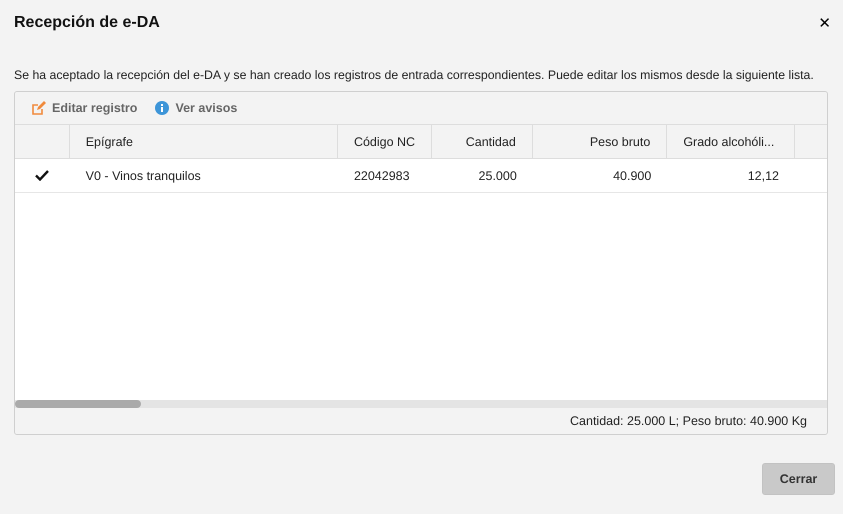  What do you see at coordinates (498, 176) in the screenshot?
I see `table-cell-text: 25.000` at bounding box center [498, 176].